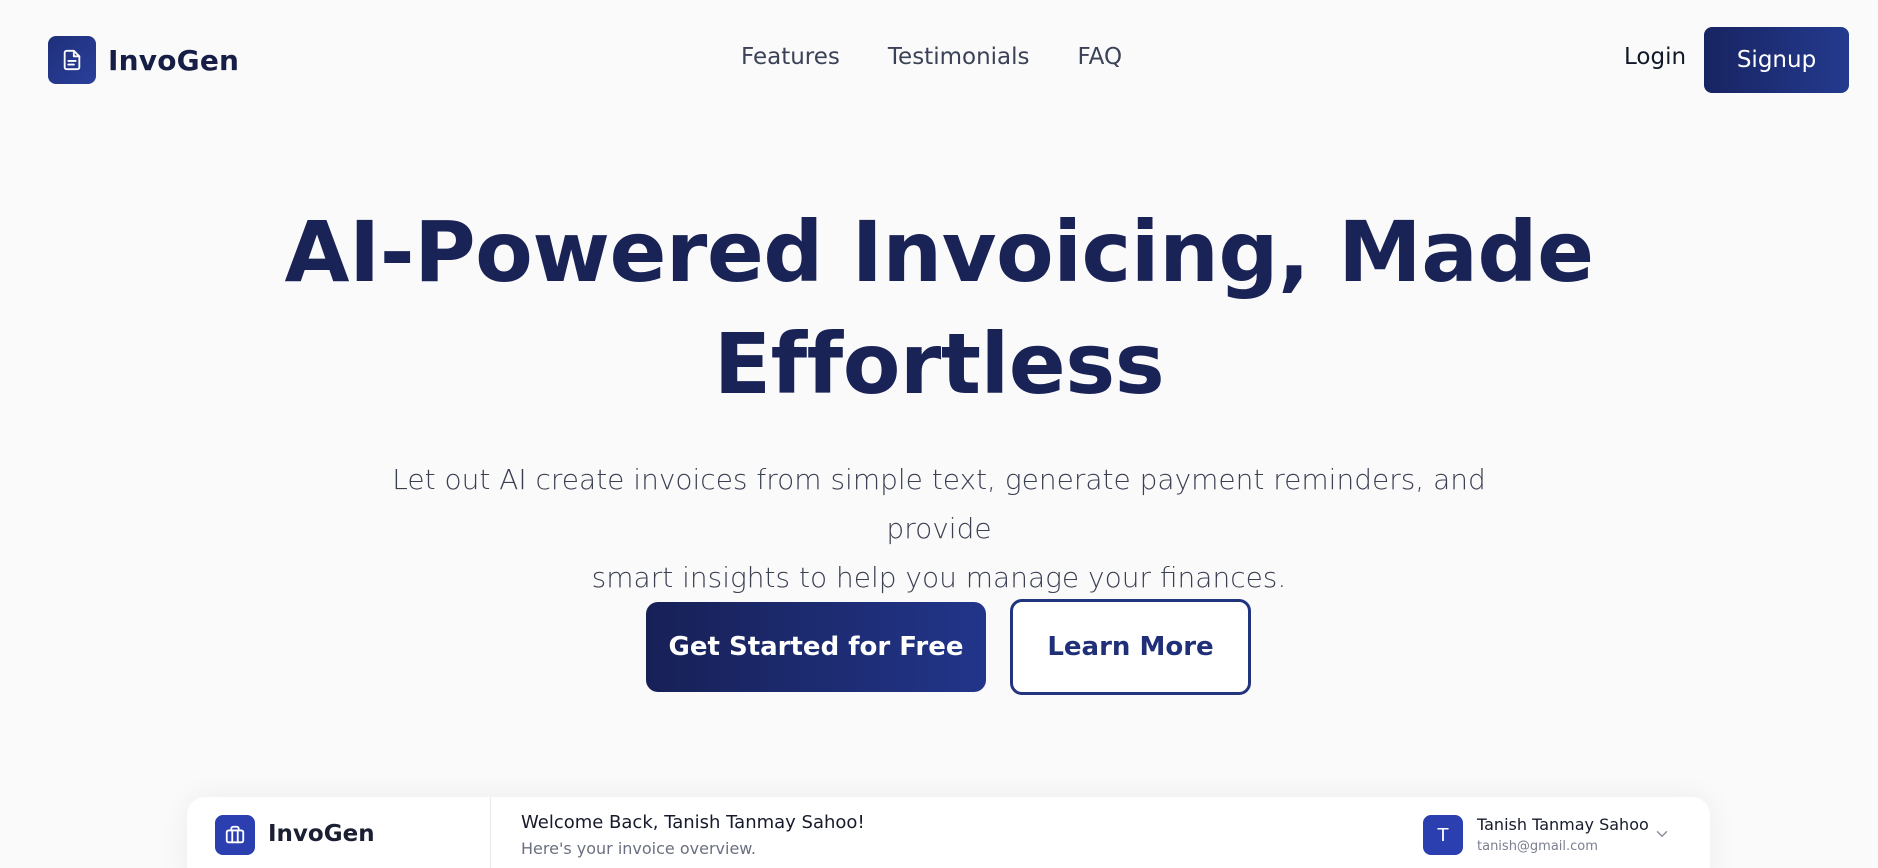 Image resolution: width=1878 pixels, height=868 pixels. What do you see at coordinates (1130, 647) in the screenshot?
I see `learn-more-button: Learn More` at bounding box center [1130, 647].